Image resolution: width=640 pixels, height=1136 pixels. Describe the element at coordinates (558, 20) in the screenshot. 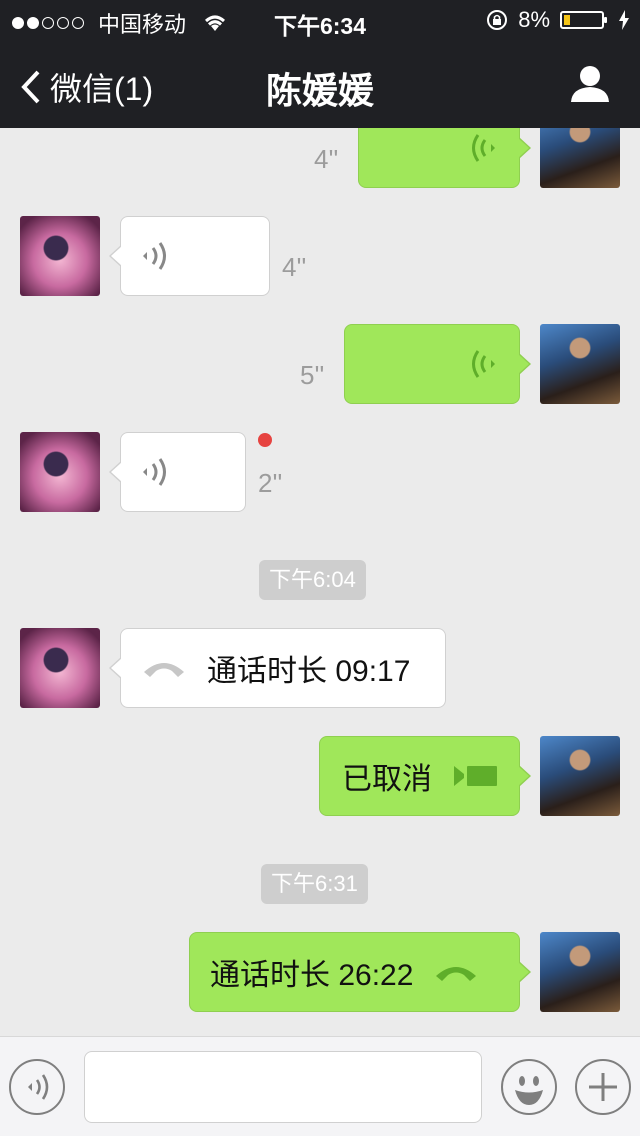

I see `status-right: 8%` at that location.